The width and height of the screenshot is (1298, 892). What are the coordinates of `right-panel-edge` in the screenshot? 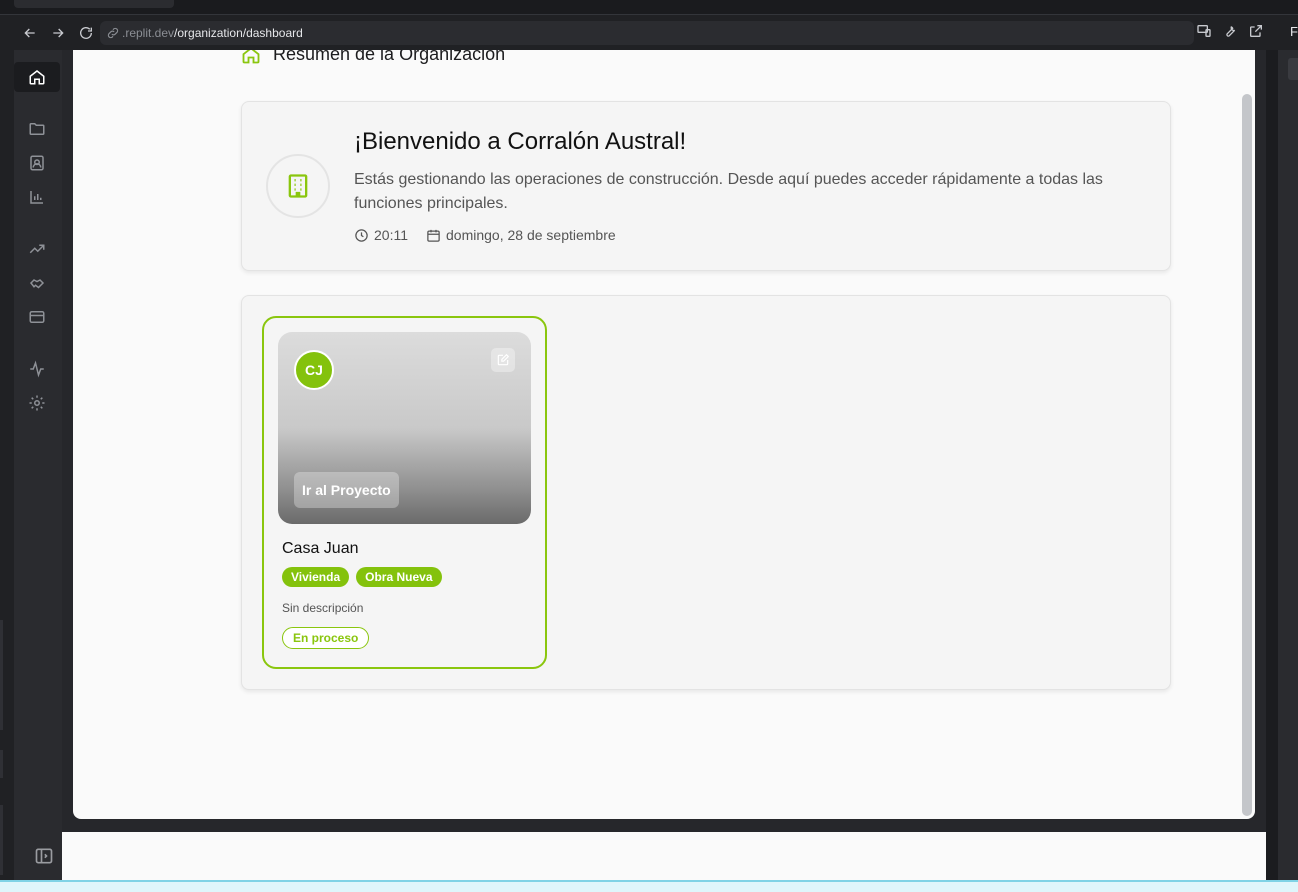 It's located at (1288, 465).